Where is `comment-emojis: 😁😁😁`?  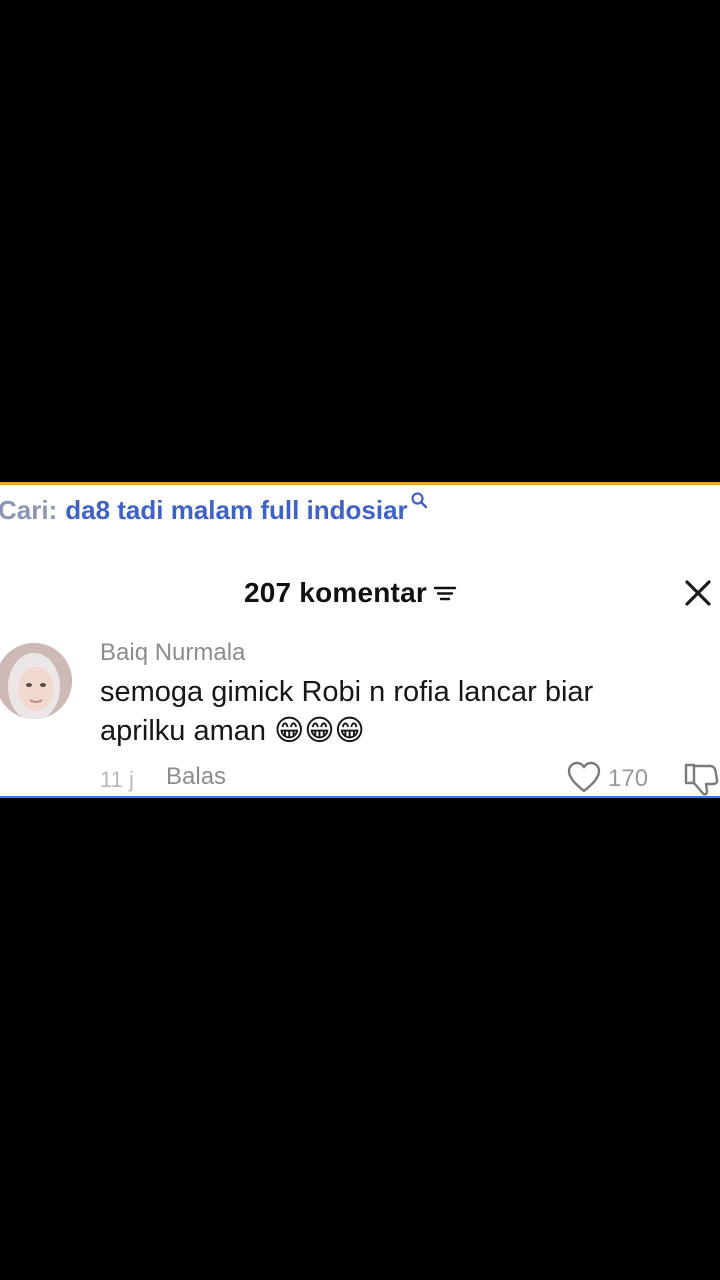
comment-emojis: 😁😁😁 is located at coordinates (319, 730).